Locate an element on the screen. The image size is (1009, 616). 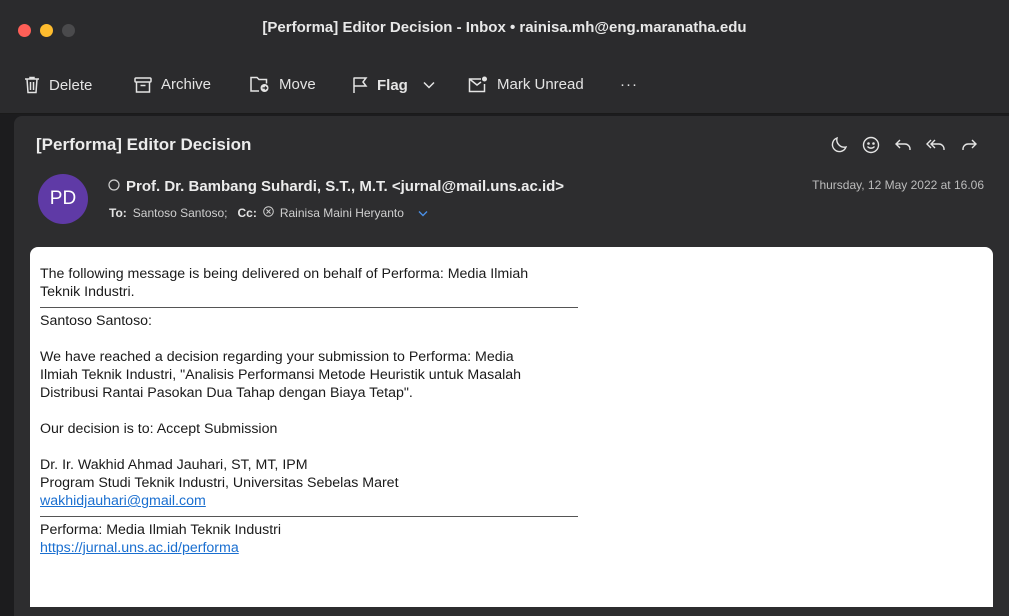
delete-button: Delete is located at coordinates (58, 85).